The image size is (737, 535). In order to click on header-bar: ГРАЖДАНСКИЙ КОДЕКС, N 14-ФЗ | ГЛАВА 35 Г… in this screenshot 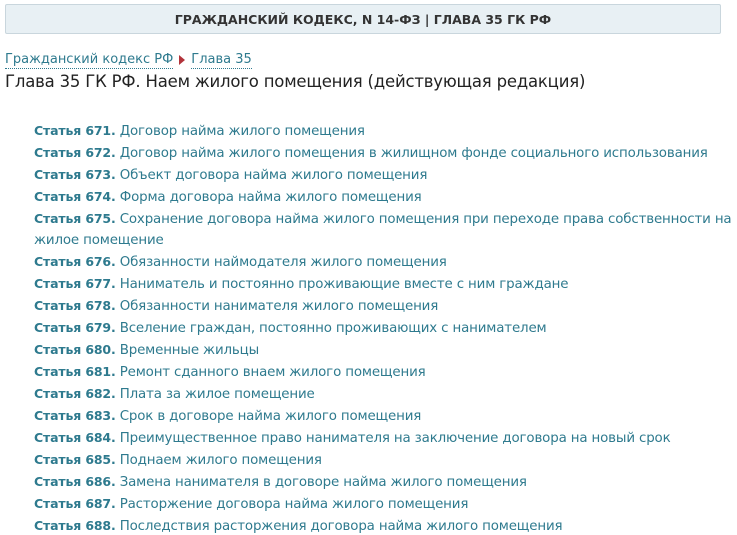, I will do `click(363, 19)`.